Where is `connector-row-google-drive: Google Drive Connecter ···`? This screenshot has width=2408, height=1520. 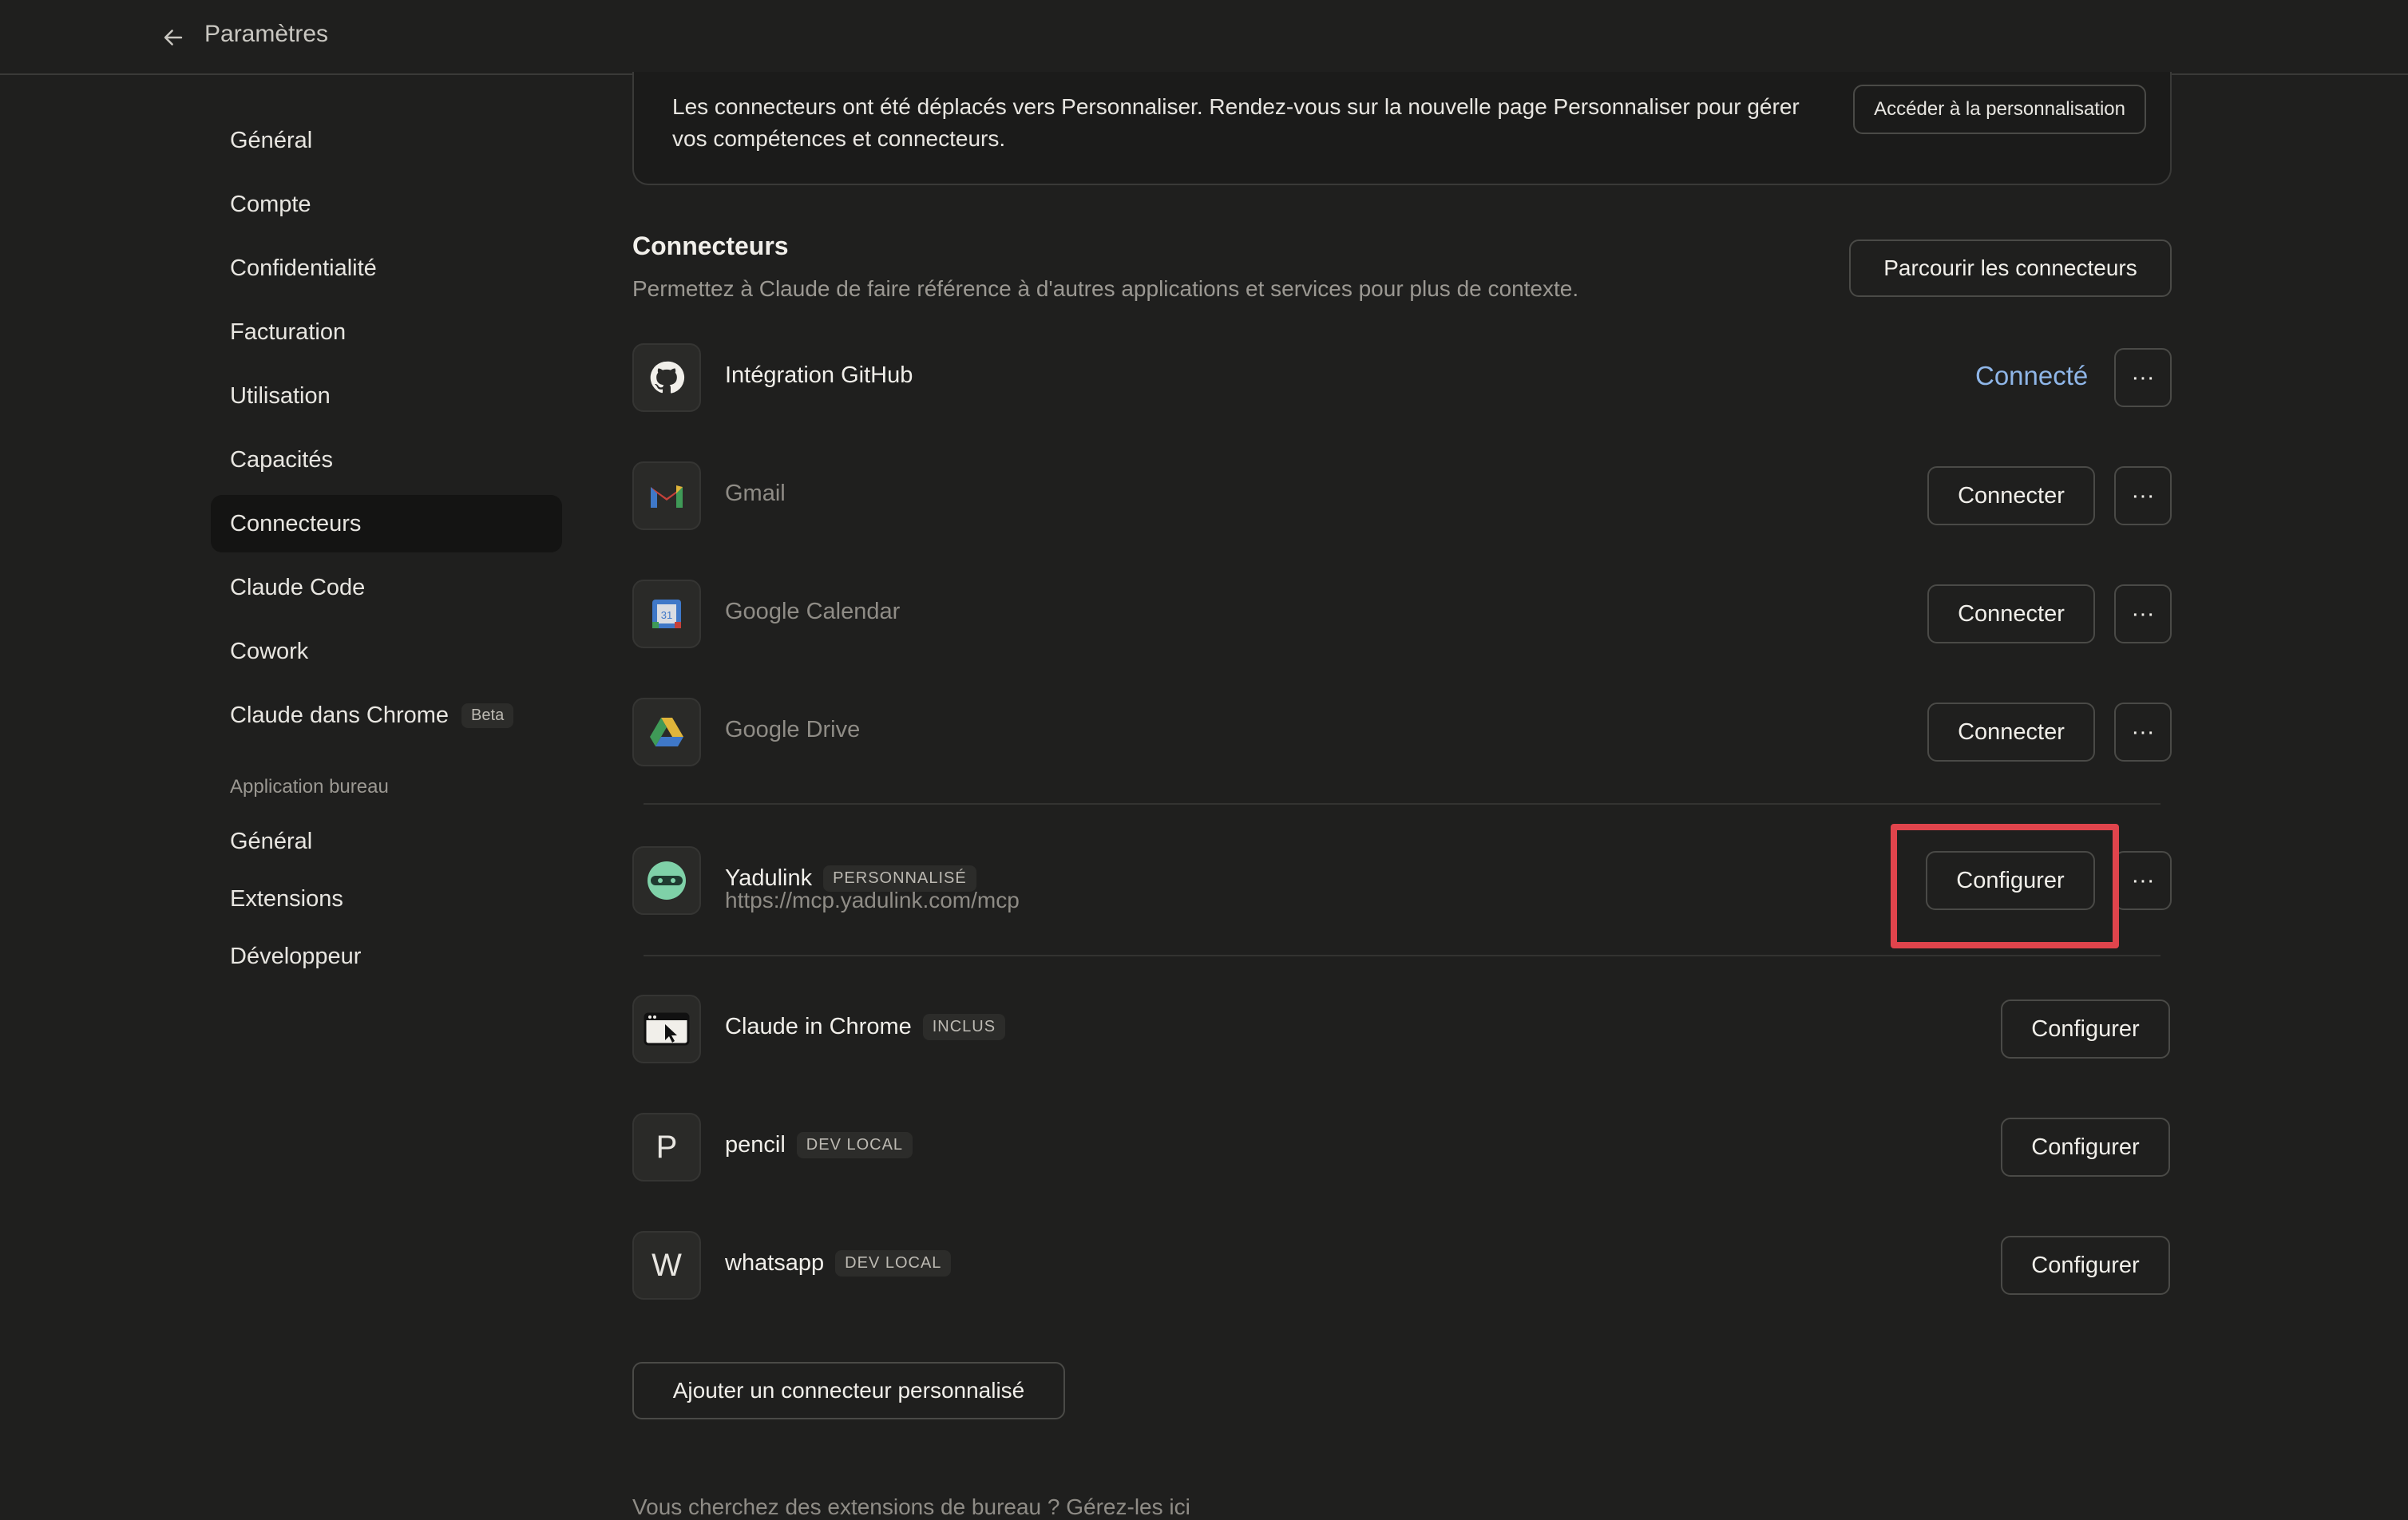
connector-row-google-drive: Google Drive Connecter ··· is located at coordinates (1402, 732).